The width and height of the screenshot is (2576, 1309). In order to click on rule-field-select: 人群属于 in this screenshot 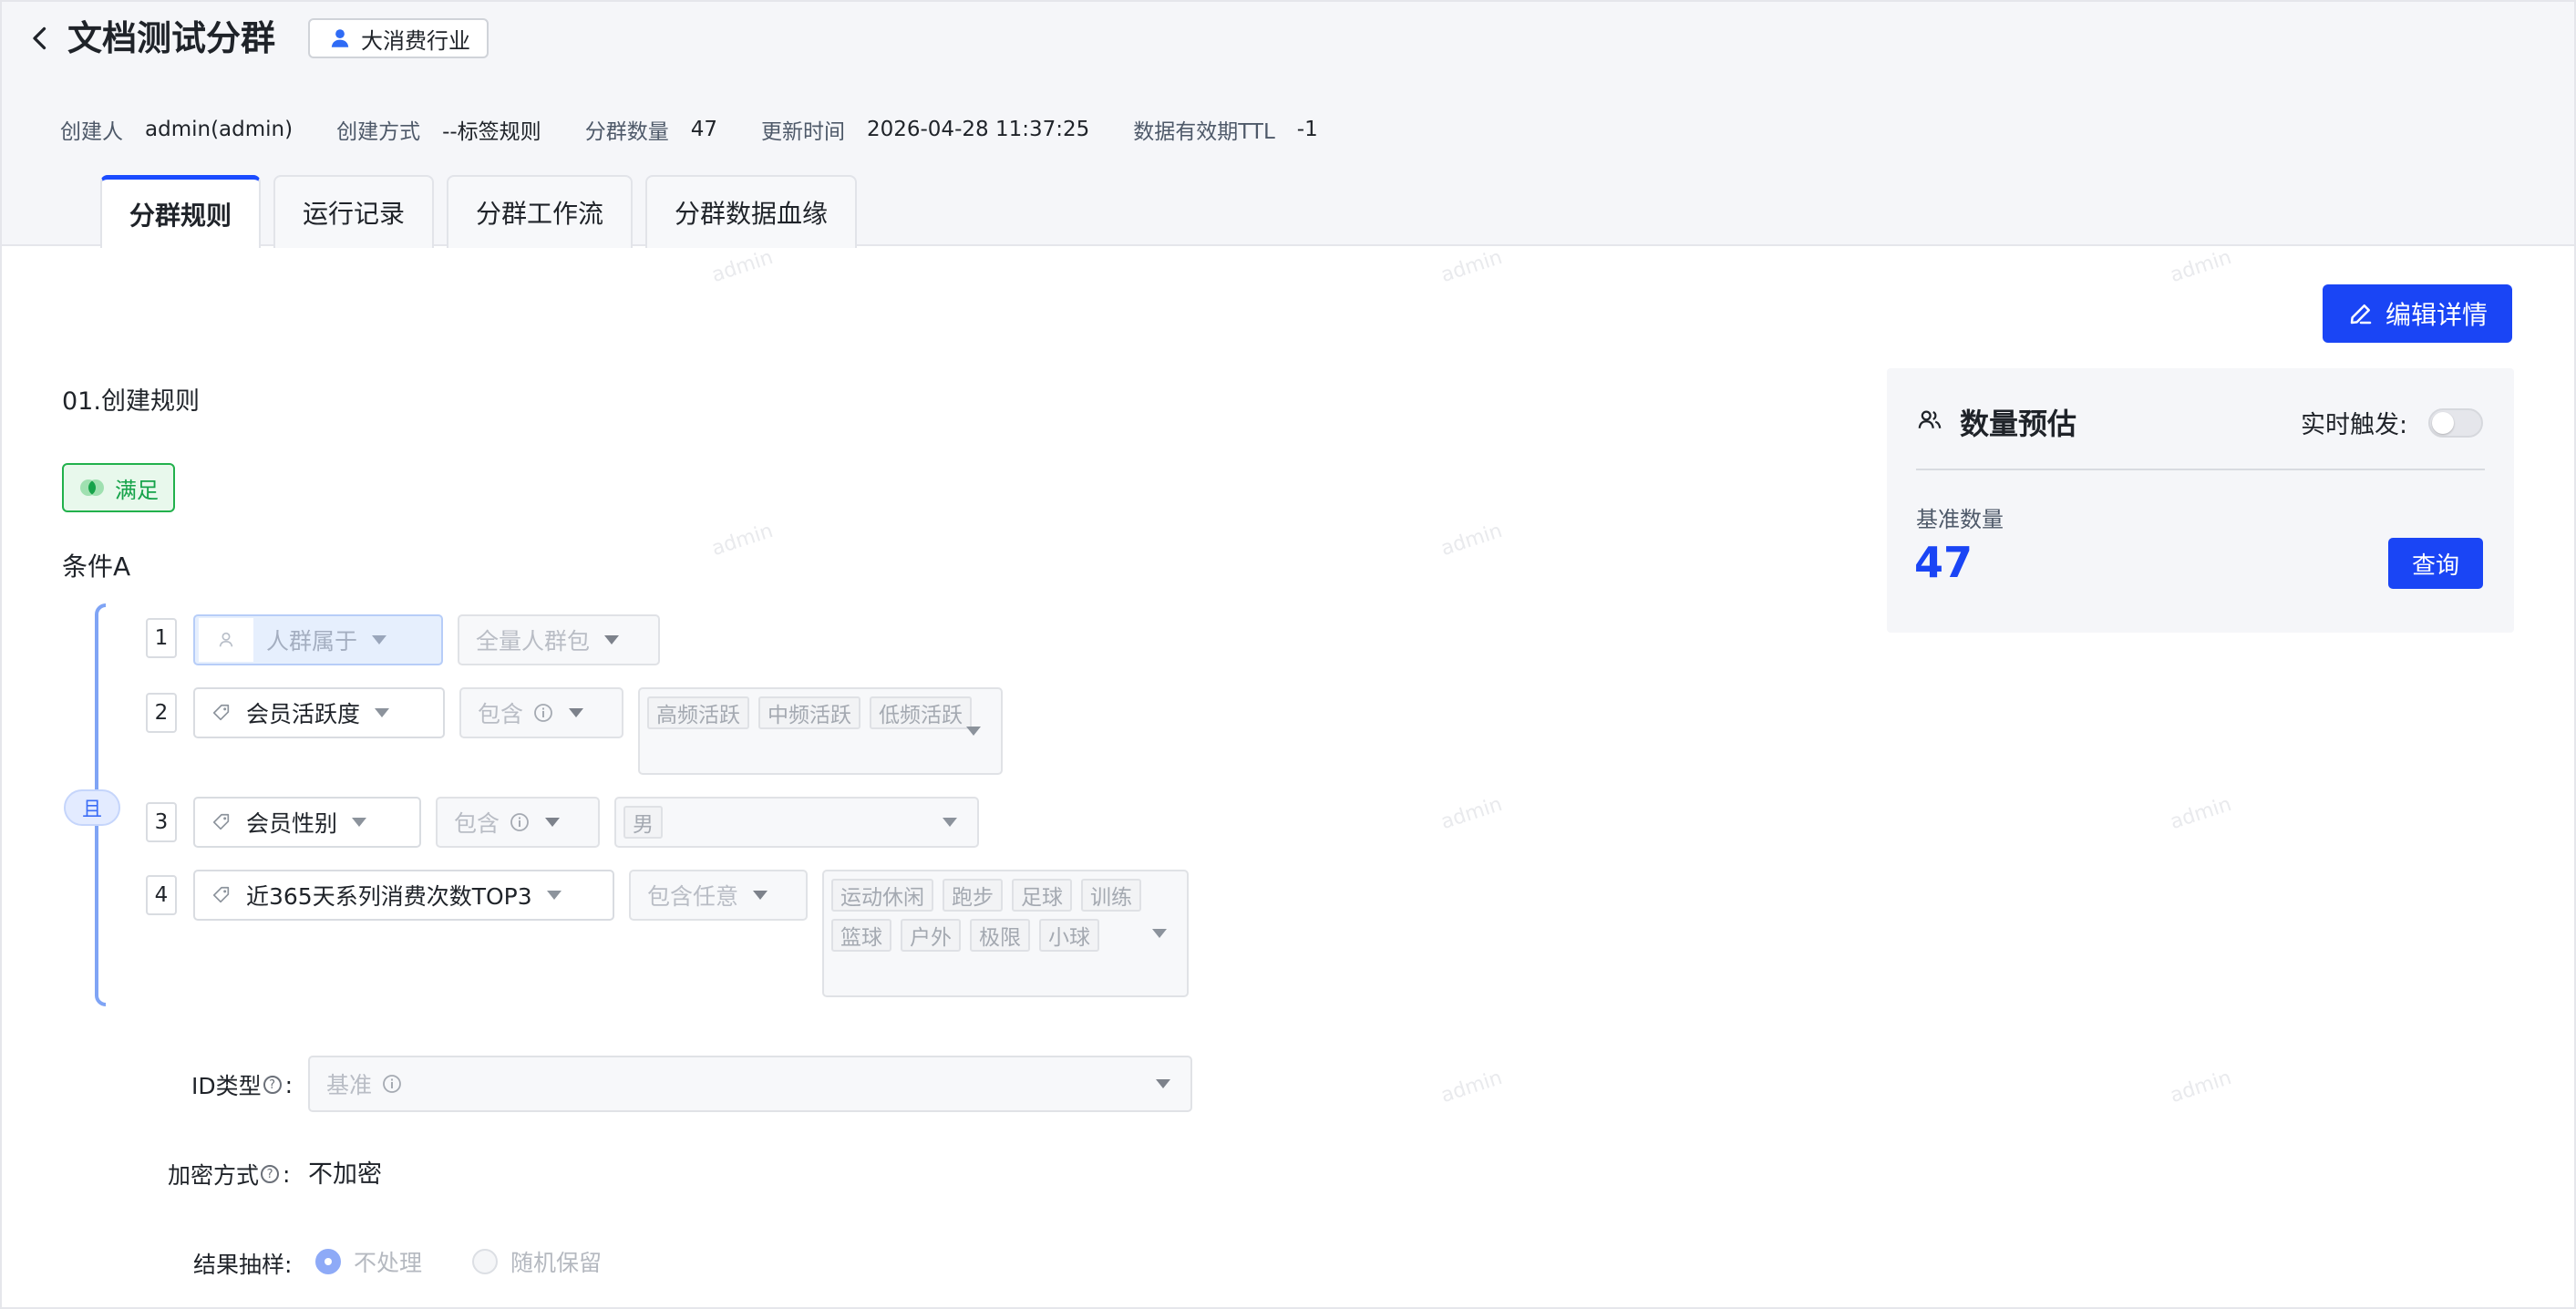, I will do `click(318, 639)`.